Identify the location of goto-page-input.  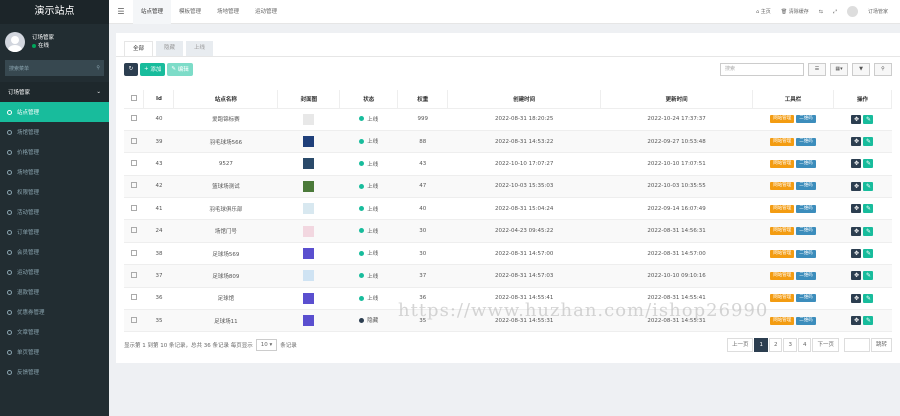
(856, 345).